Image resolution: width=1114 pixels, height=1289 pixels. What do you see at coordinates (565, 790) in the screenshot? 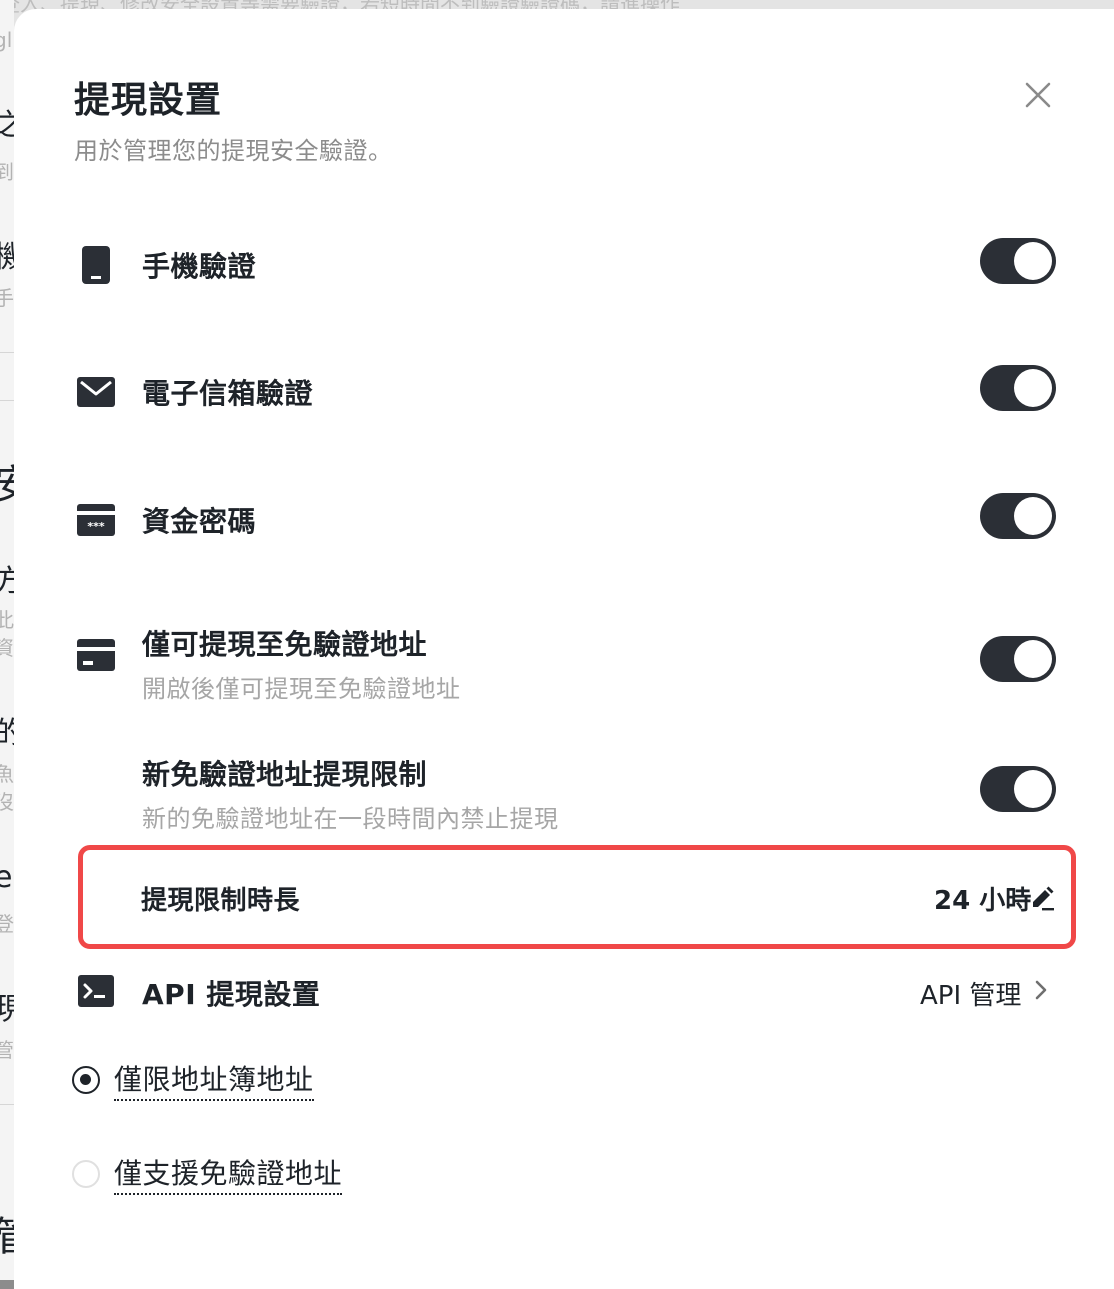
I see `setting-row-new-address-restriction: 新免驗證地址提現限制 新的免驗證地址在一段時間內禁止提現` at bounding box center [565, 790].